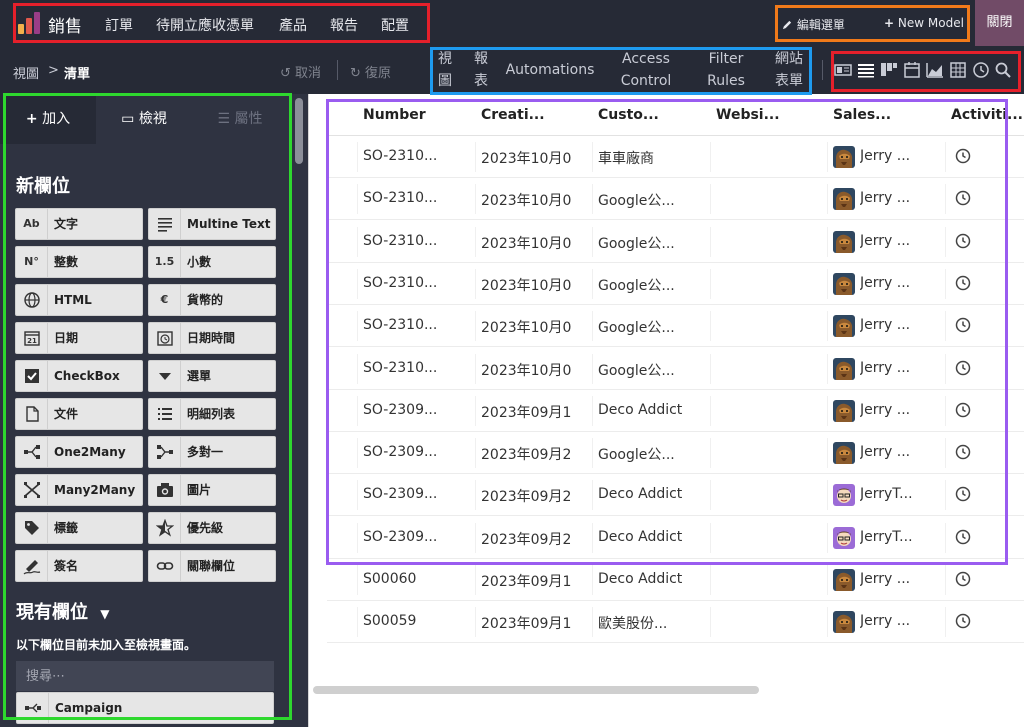 The height and width of the screenshot is (727, 1024). I want to click on existing-fields-title: 現有欄位 ▼, so click(63, 611).